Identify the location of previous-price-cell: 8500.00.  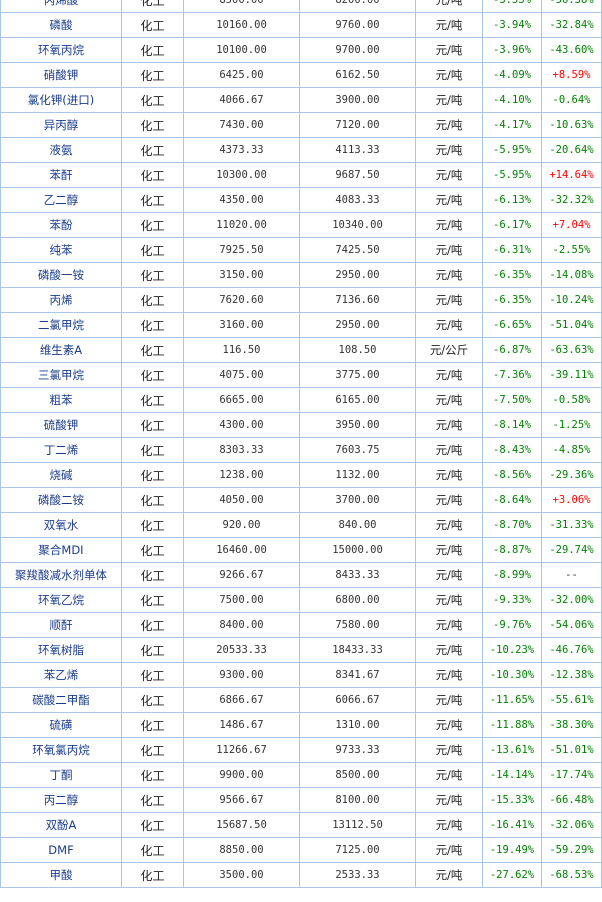
(241, 6).